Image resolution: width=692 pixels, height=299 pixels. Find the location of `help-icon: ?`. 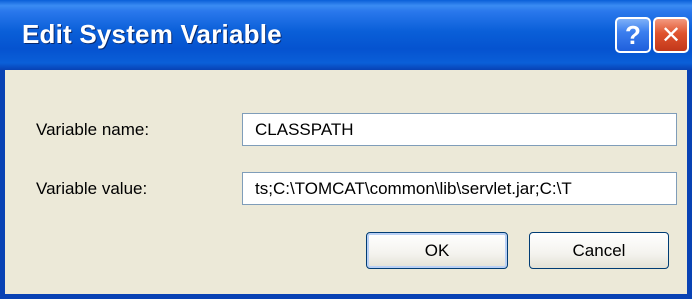

help-icon: ? is located at coordinates (633, 34).